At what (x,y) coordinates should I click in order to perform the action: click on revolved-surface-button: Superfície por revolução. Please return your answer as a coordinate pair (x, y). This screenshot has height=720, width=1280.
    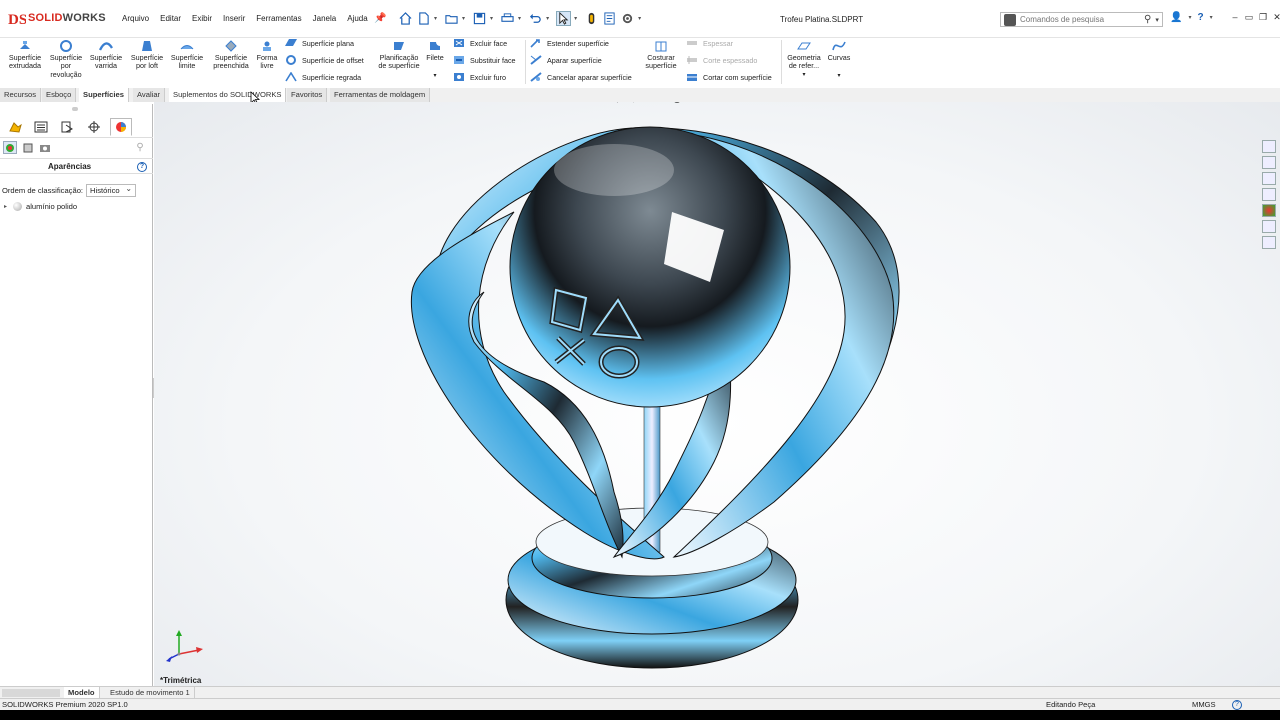
    Looking at the image, I should click on (66, 59).